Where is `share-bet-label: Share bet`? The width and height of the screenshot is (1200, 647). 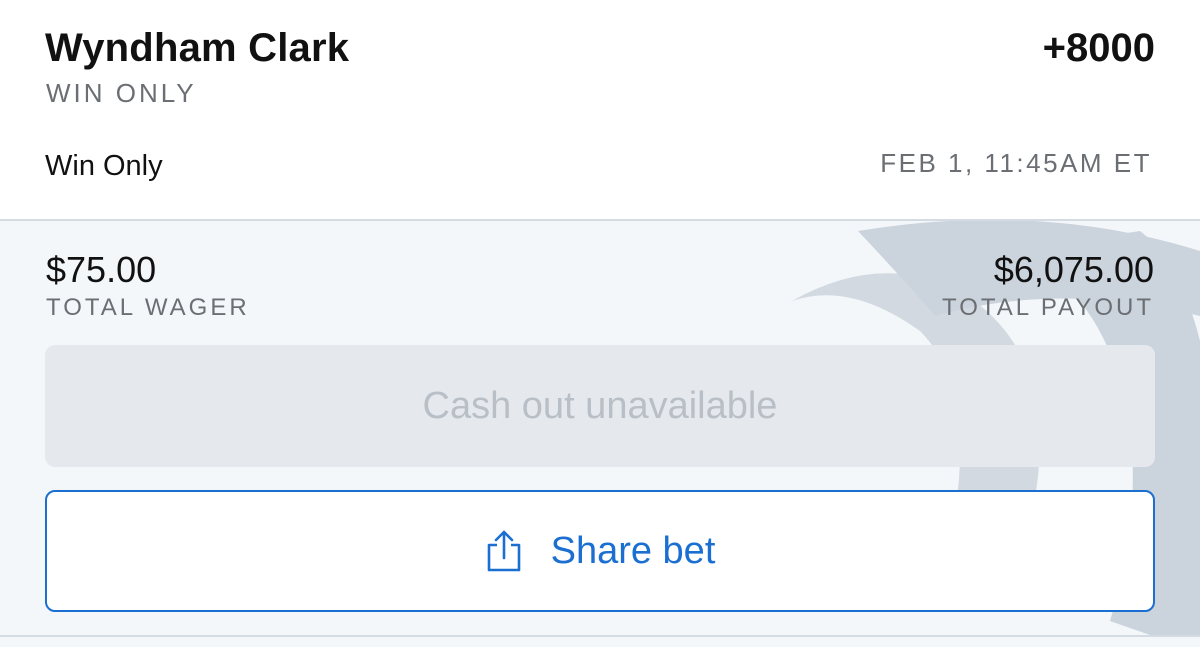
share-bet-label: Share bet is located at coordinates (633, 550).